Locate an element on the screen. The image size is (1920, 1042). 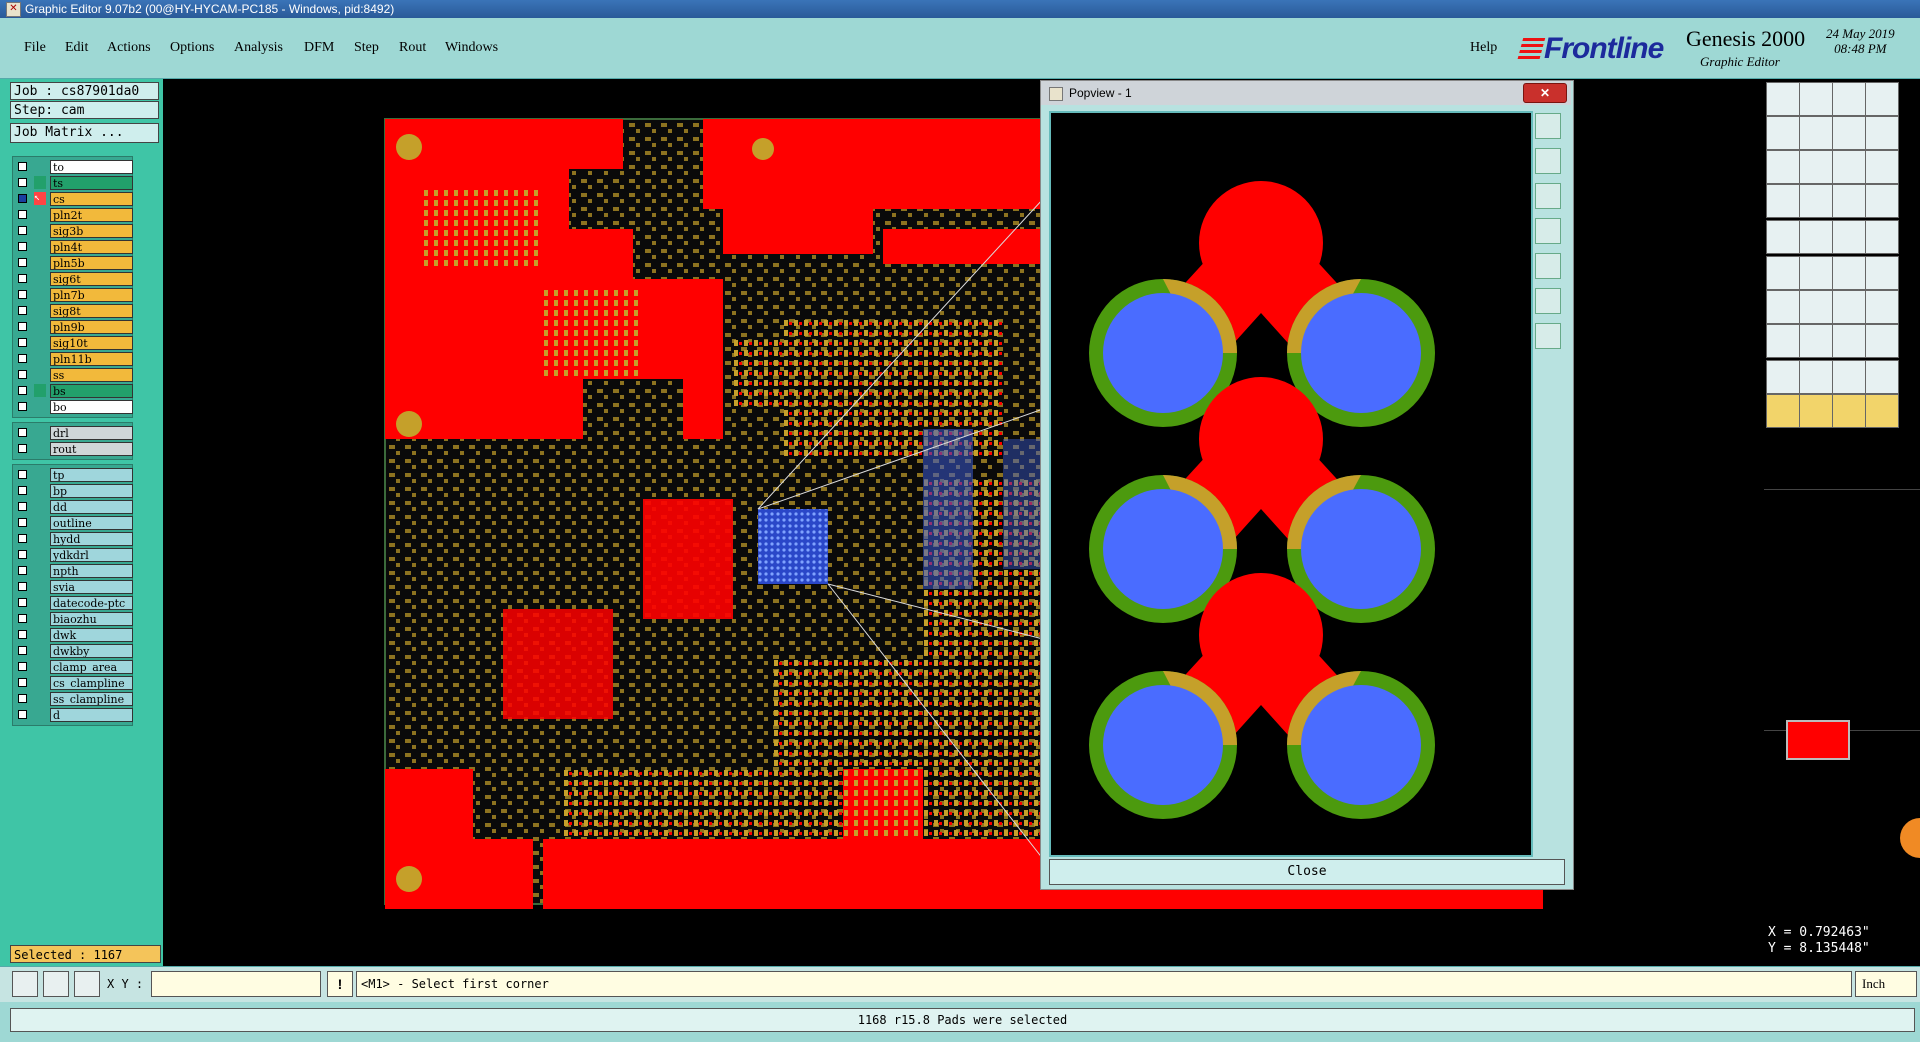
rotate-icon is located at coordinates (1849, 307).